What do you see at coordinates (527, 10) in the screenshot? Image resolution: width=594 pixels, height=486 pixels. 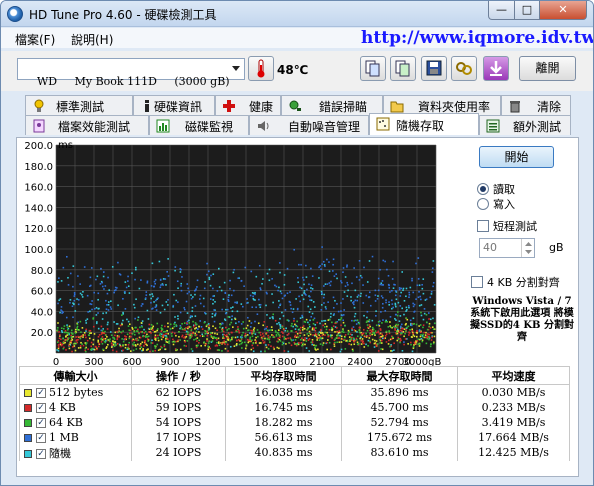 I see `maximize-button: □` at bounding box center [527, 10].